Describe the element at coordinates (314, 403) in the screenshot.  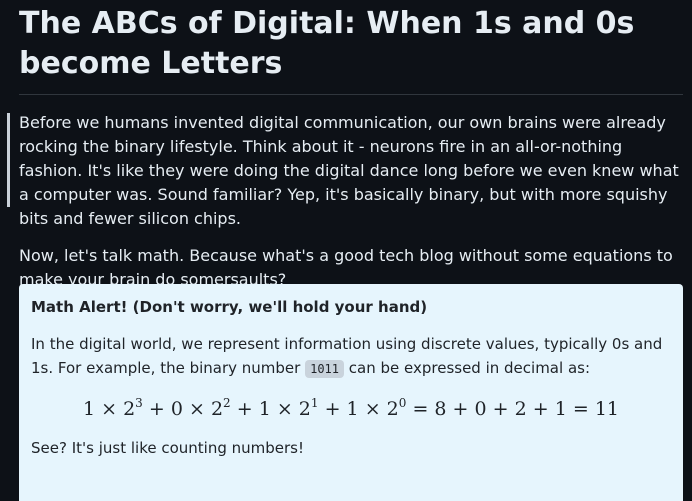
I see `eq-exponent: 1` at that location.